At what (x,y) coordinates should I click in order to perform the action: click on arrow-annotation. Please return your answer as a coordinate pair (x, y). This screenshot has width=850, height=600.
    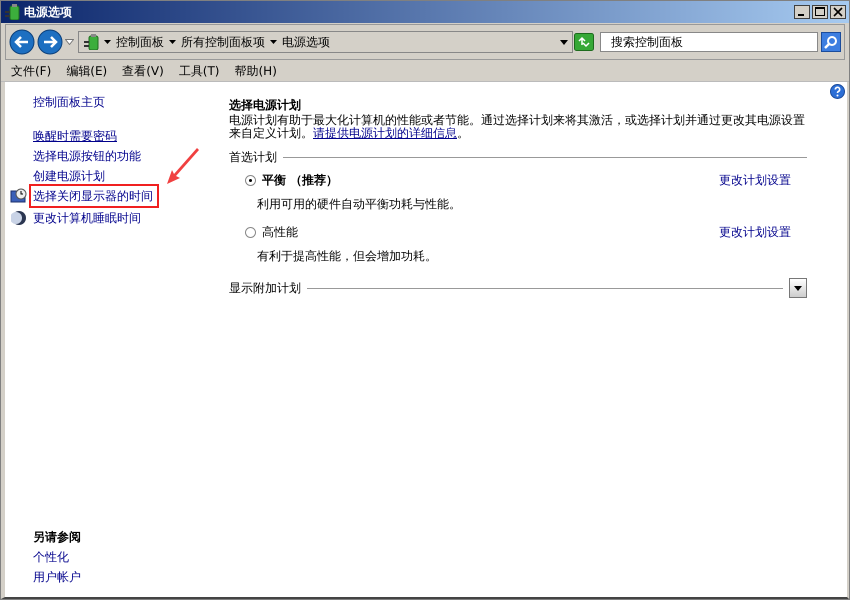
    Looking at the image, I should click on (182, 166).